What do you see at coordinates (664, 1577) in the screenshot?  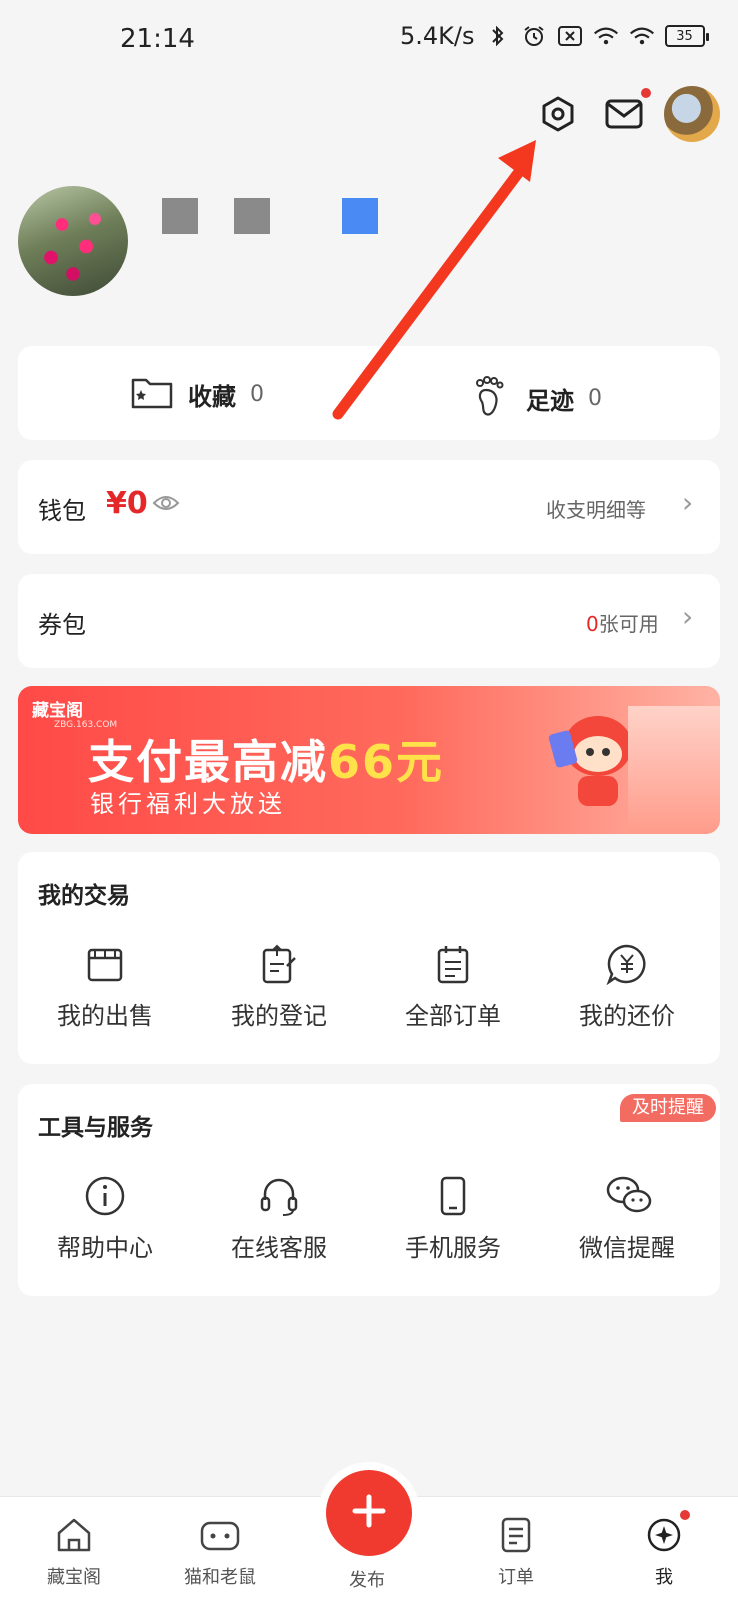 I see `nav-me-label: 我` at bounding box center [664, 1577].